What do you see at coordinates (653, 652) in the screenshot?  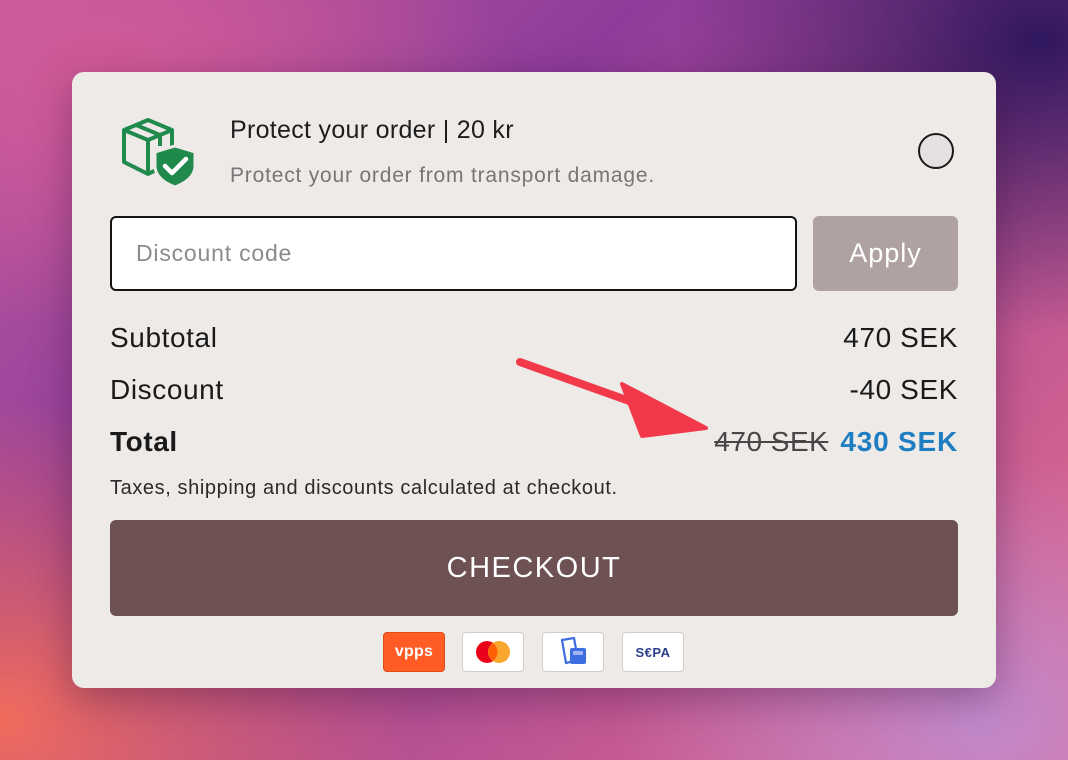 I see `sepa-icon: S€PA` at bounding box center [653, 652].